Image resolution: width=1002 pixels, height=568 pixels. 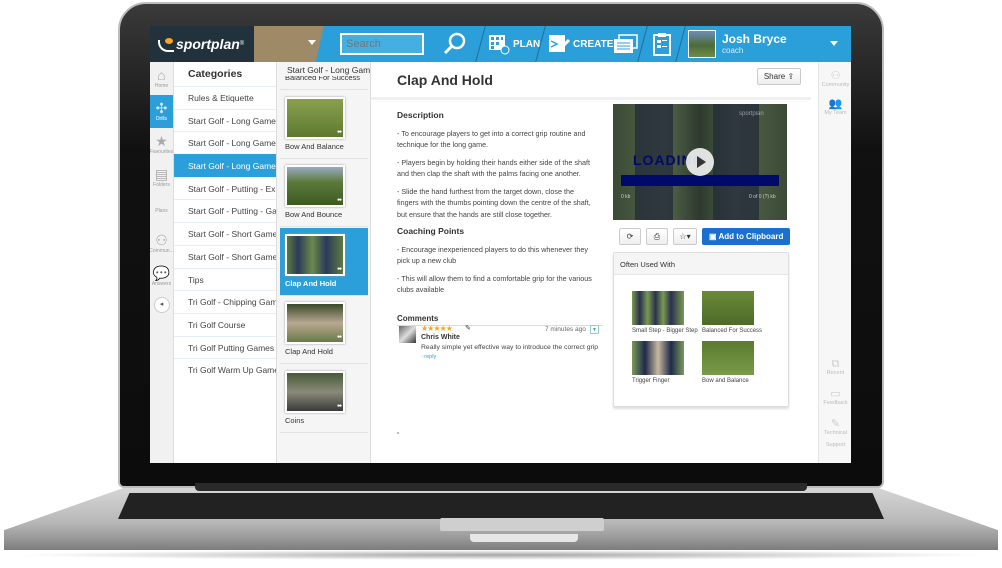 What do you see at coordinates (527, 44) in the screenshot?
I see `plan-label: PLAN` at bounding box center [527, 44].